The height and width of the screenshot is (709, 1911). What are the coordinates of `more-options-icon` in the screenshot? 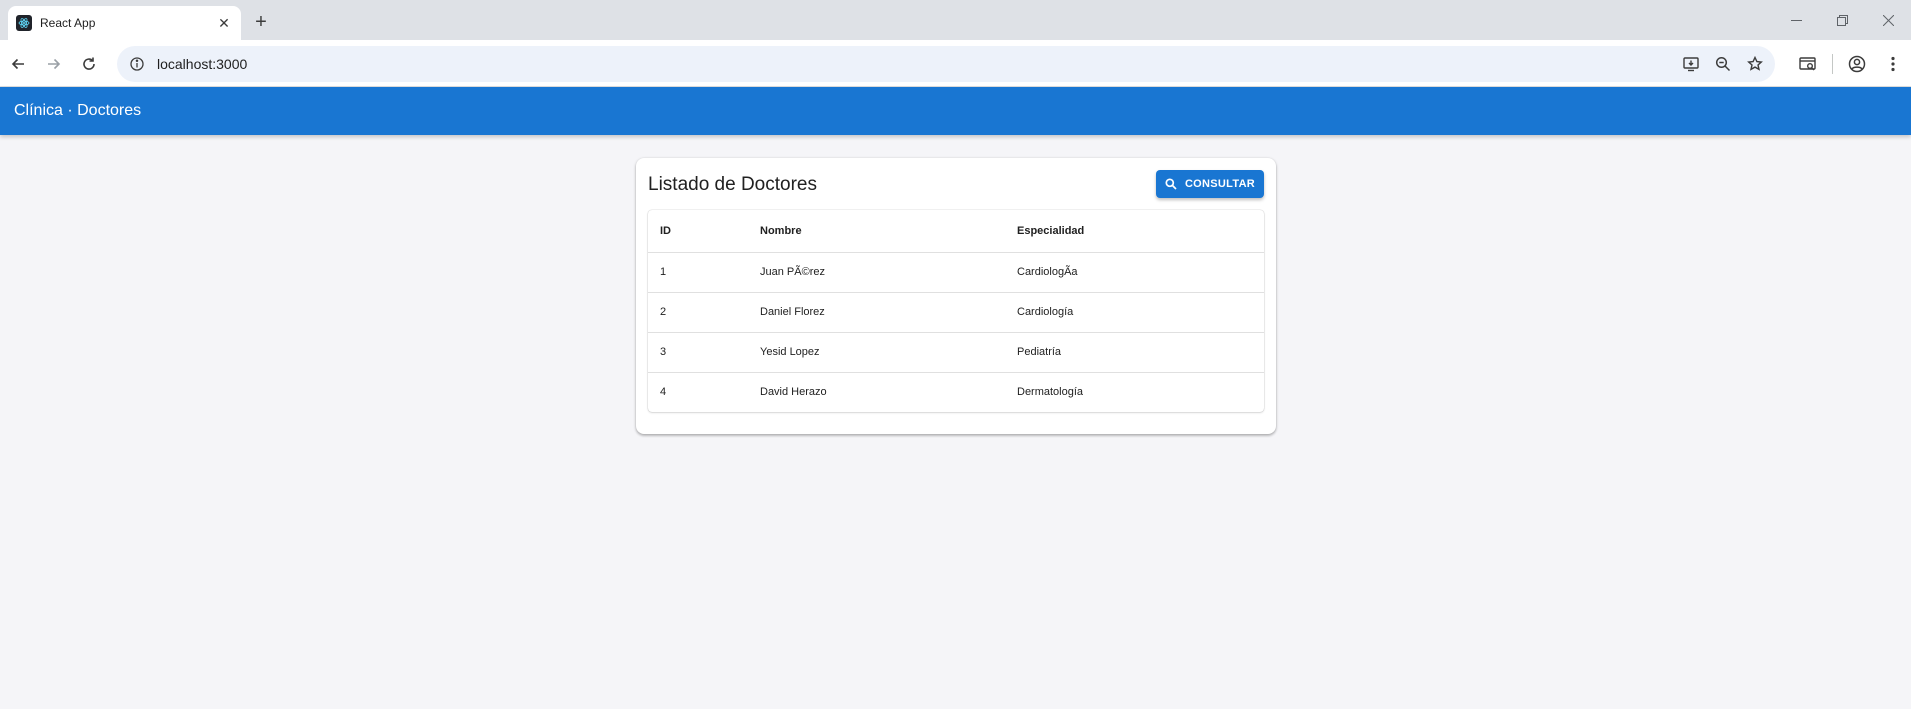 It's located at (1893, 64).